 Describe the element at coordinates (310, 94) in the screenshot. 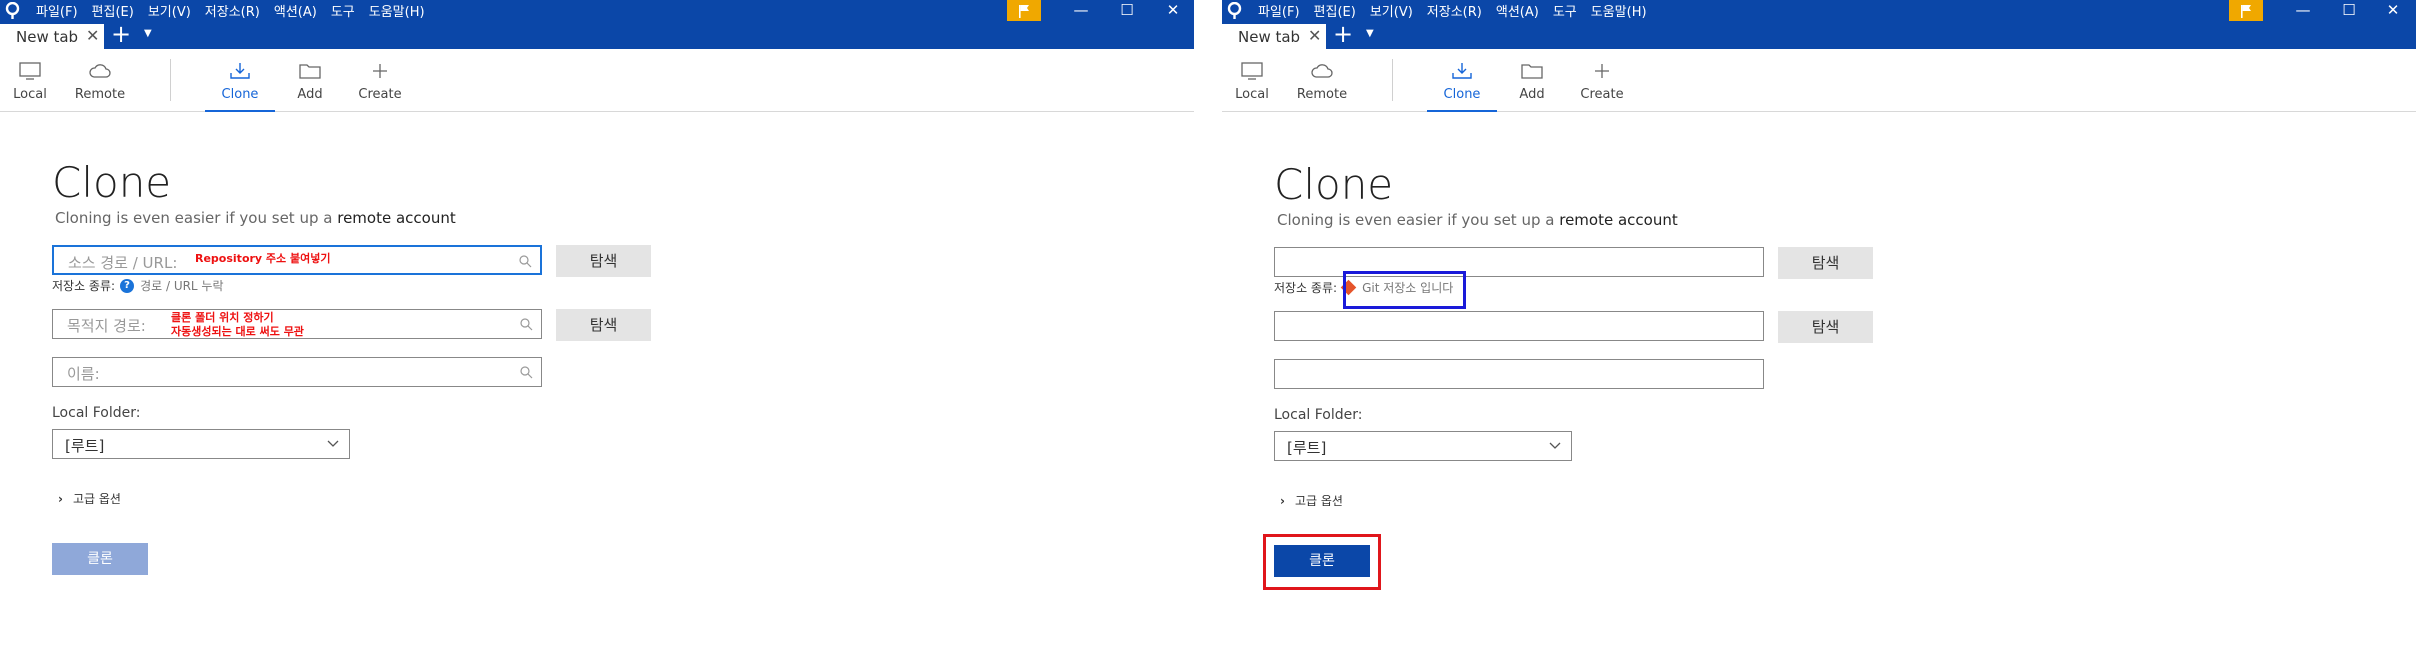

I see `toolbar-add-label: Add` at that location.